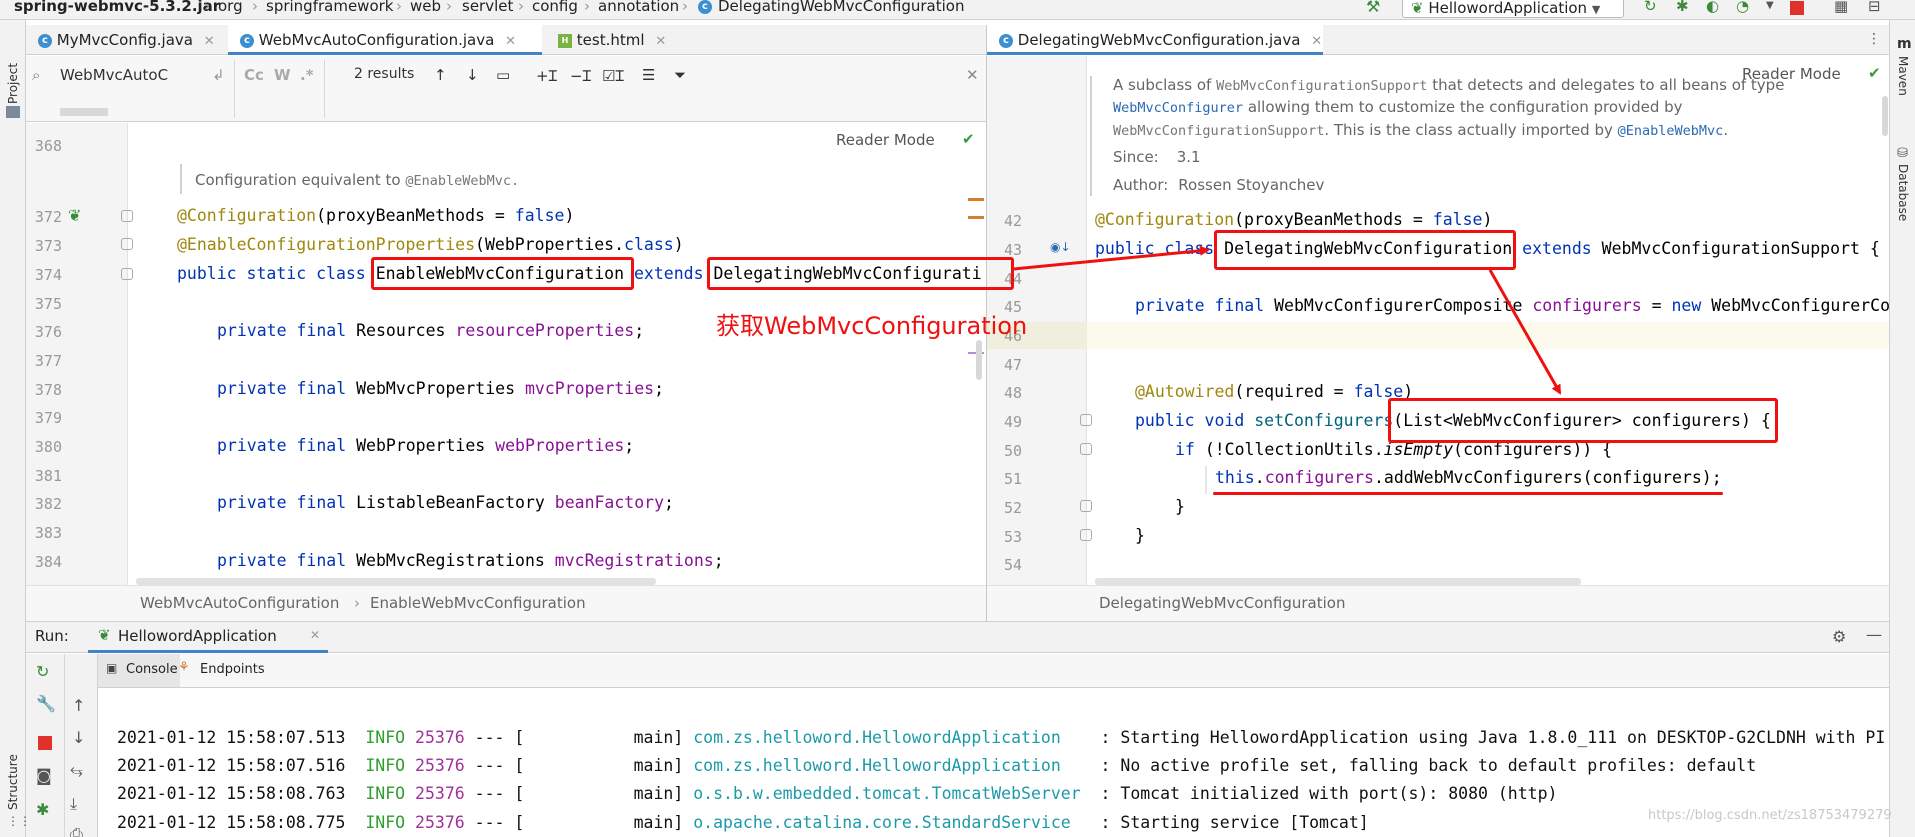 The height and width of the screenshot is (837, 1915). What do you see at coordinates (1874, 634) in the screenshot?
I see `minimize-icon: —` at bounding box center [1874, 634].